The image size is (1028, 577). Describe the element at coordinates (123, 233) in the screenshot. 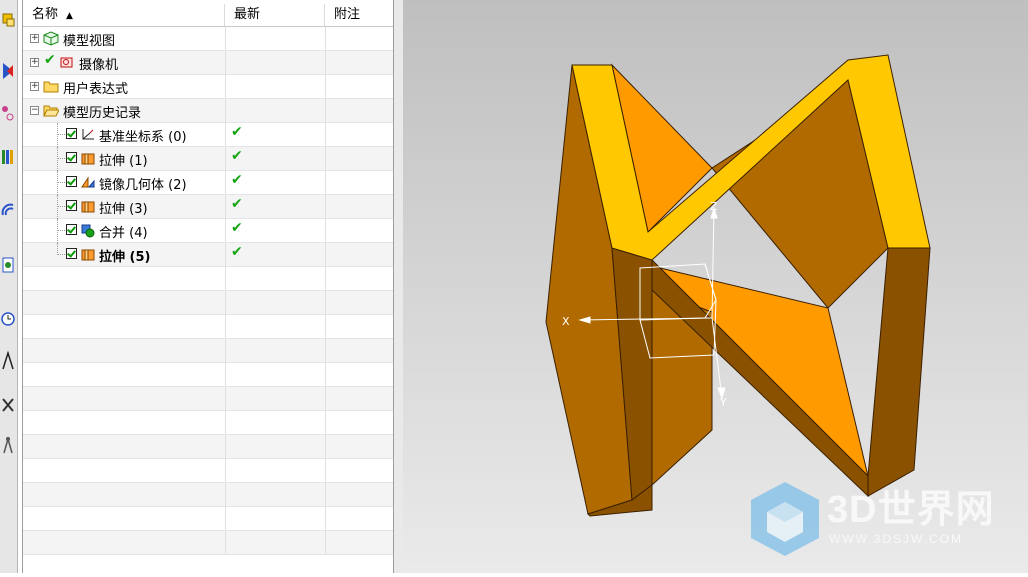

I see `tree-node-label: 合并 (4)` at that location.